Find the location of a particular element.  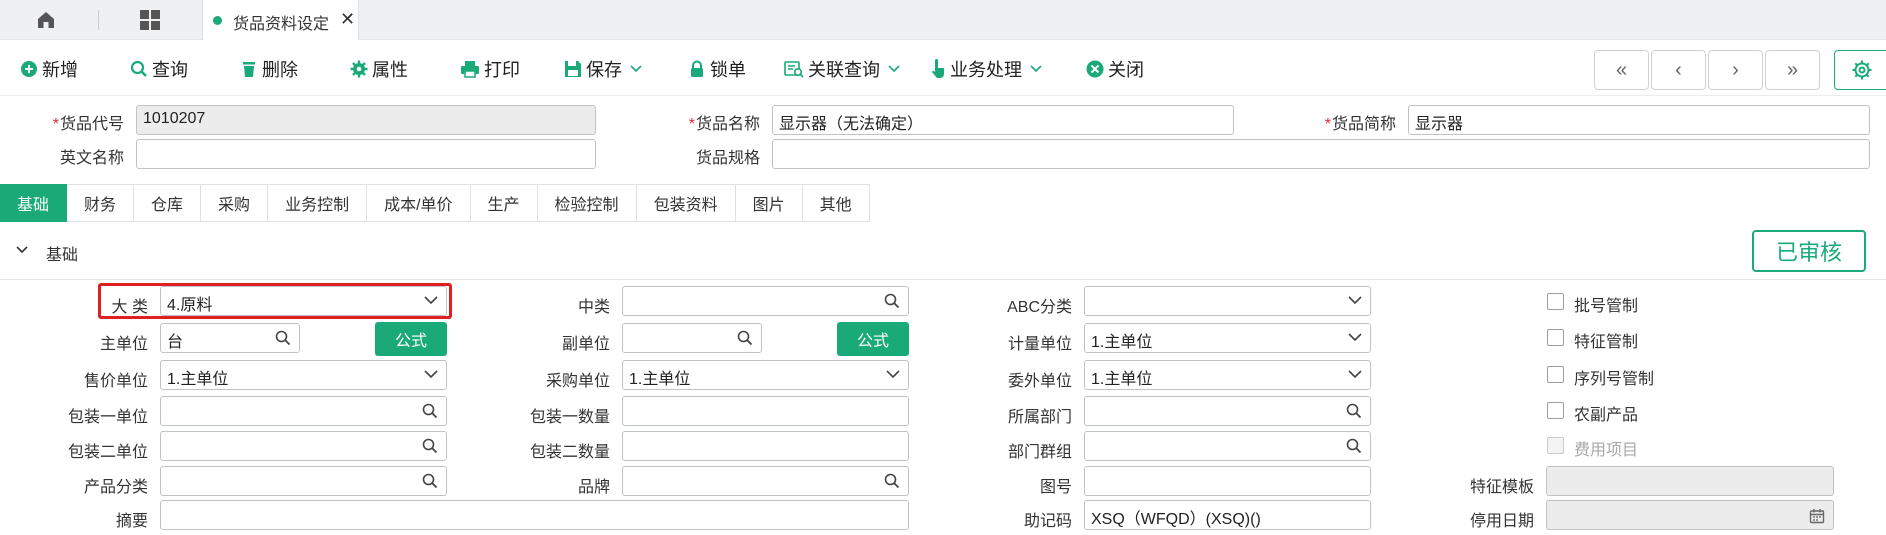

dept-group-label: 部门群组 is located at coordinates (1039, 452).